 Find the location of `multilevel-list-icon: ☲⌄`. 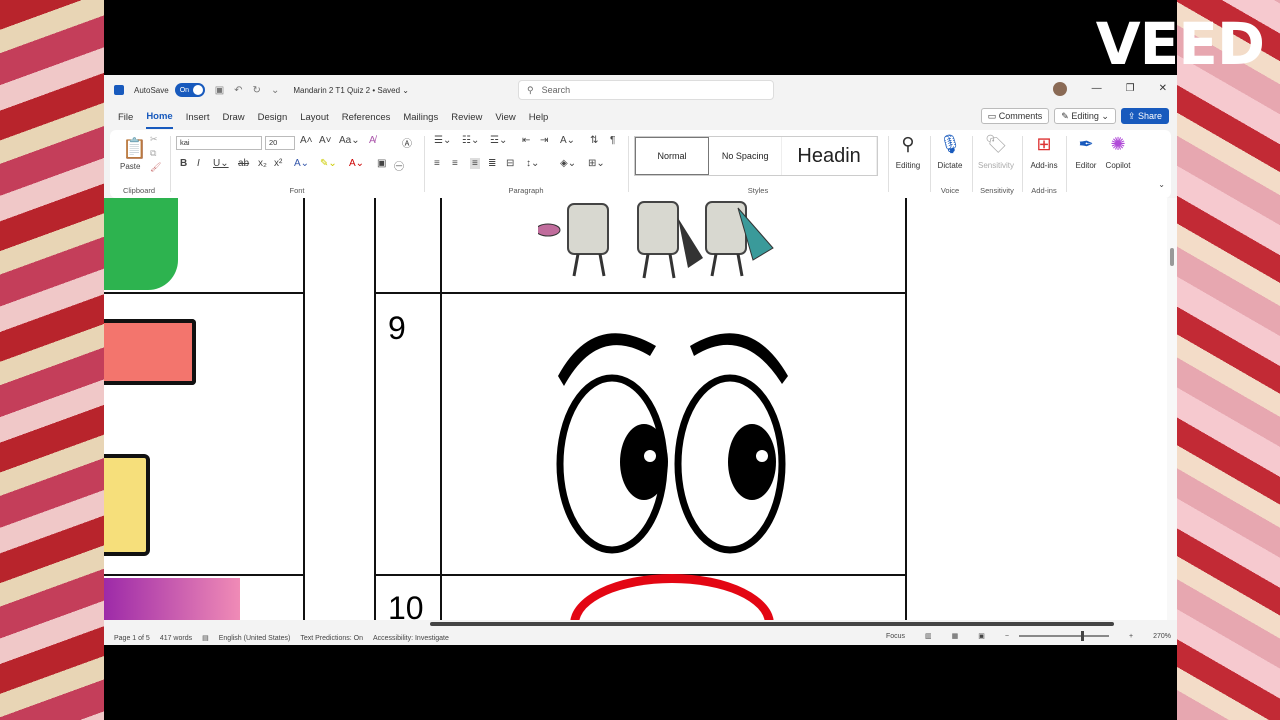

multilevel-list-icon: ☲⌄ is located at coordinates (498, 140).